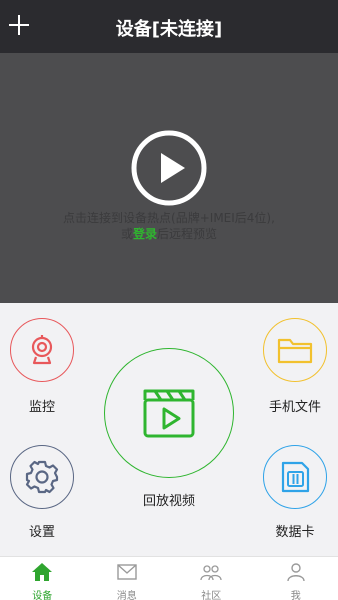 This screenshot has height=600, width=338. Describe the element at coordinates (41, 407) in the screenshot. I see `monitor-label: 监控` at that location.